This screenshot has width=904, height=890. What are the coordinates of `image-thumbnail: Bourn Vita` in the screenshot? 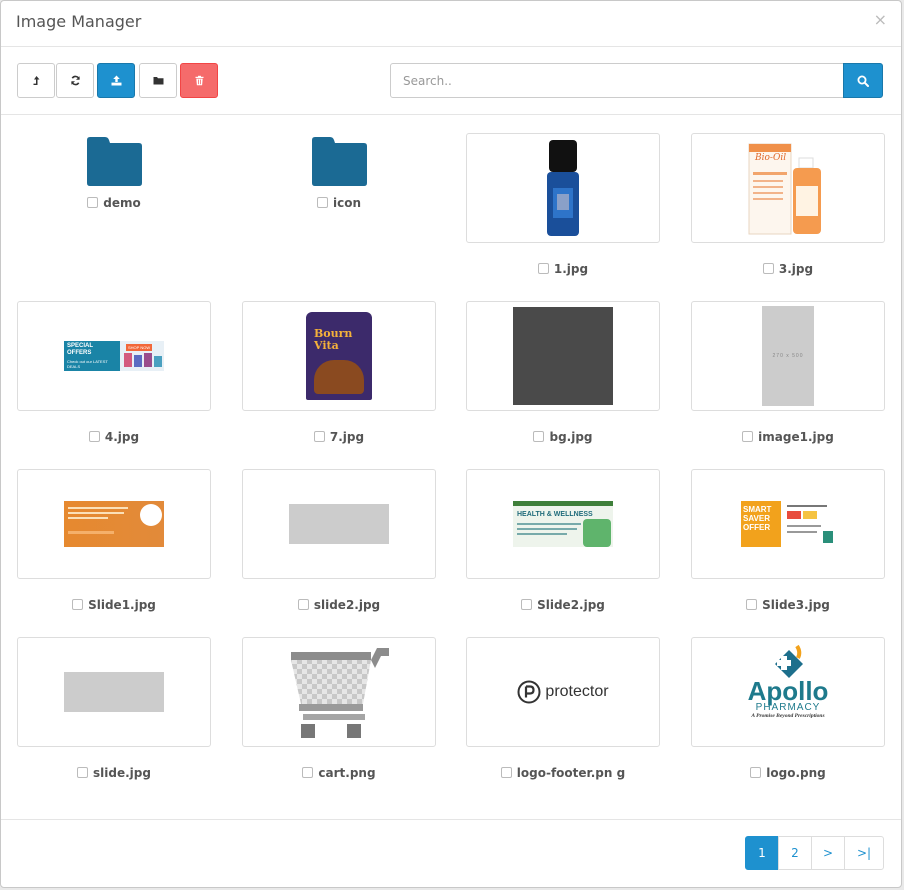 It's located at (339, 356).